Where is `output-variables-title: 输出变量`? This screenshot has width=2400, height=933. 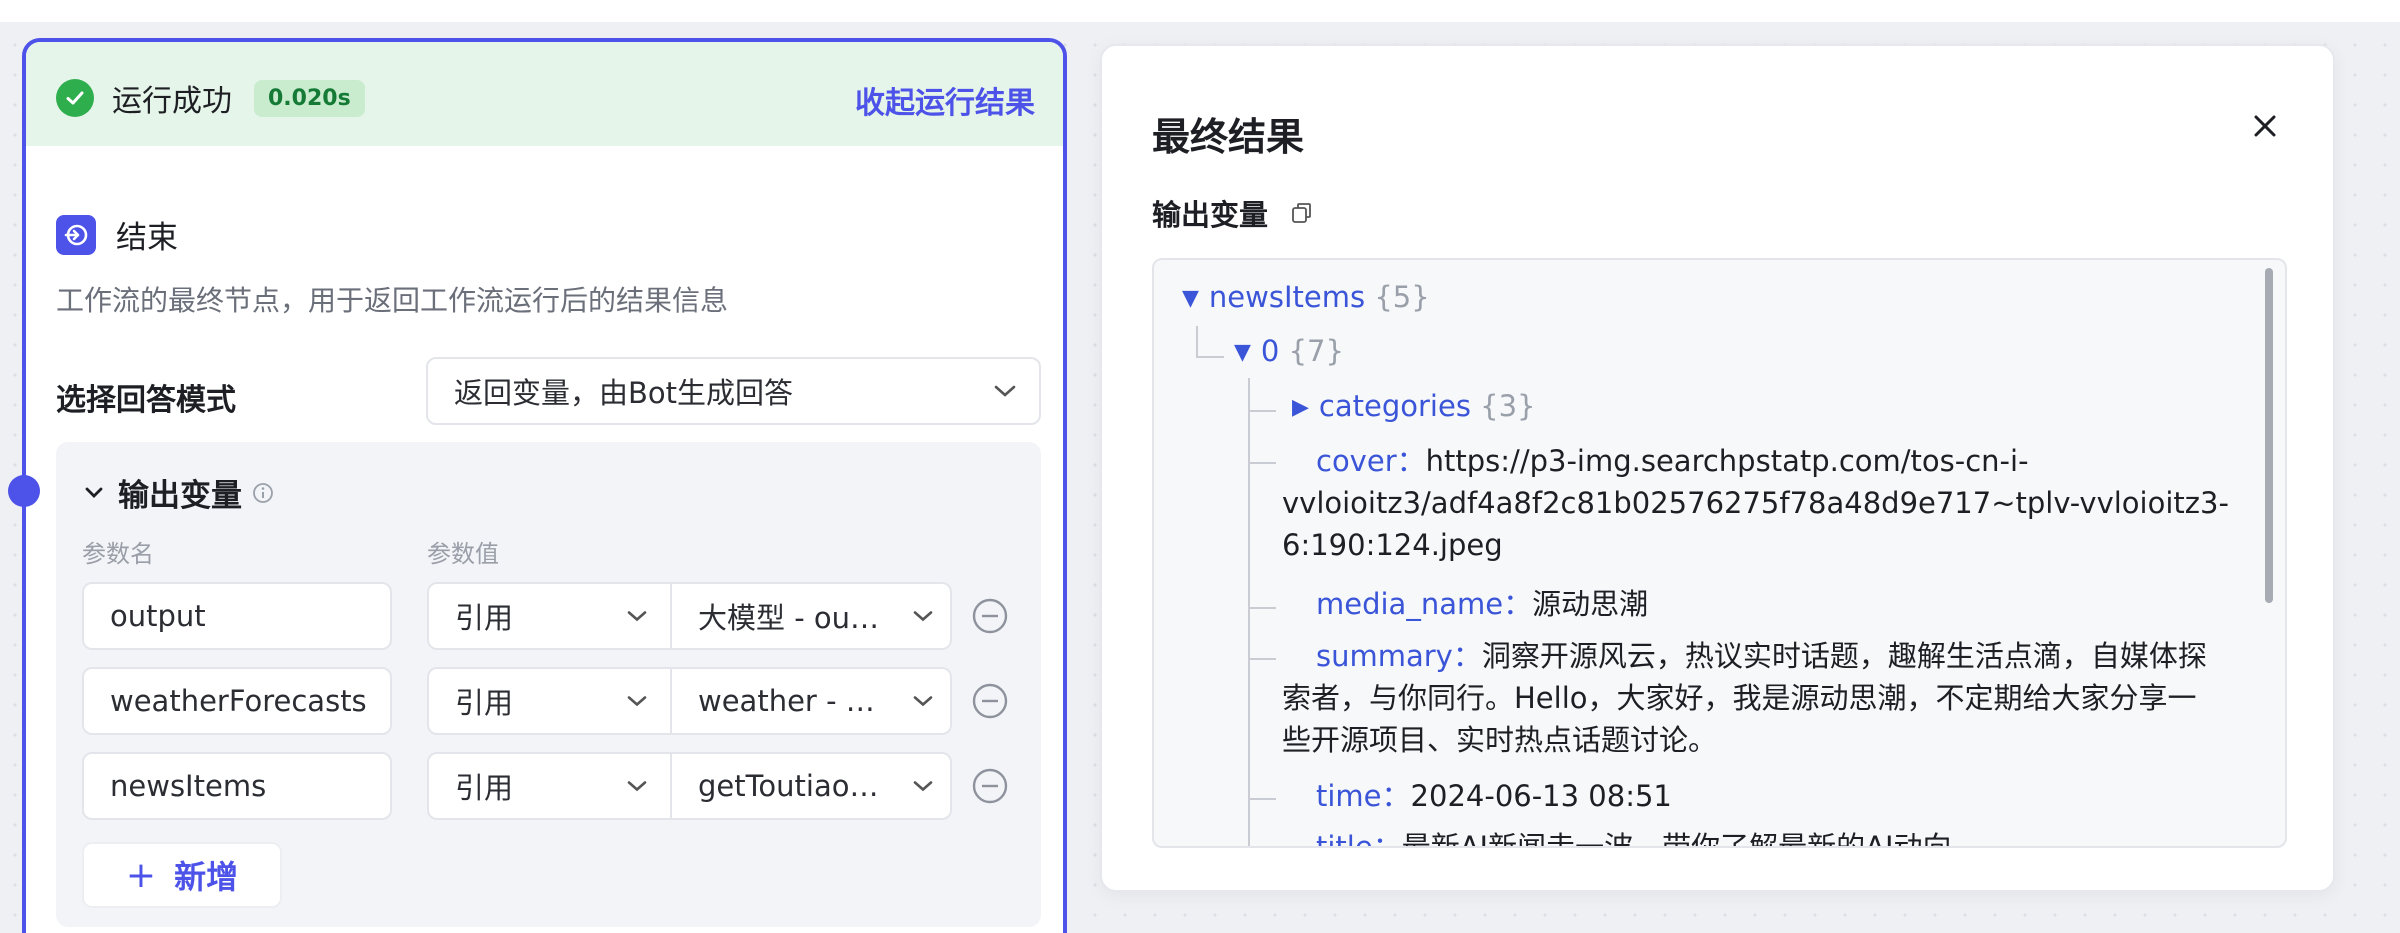 output-variables-title: 输出变量 is located at coordinates (180, 496).